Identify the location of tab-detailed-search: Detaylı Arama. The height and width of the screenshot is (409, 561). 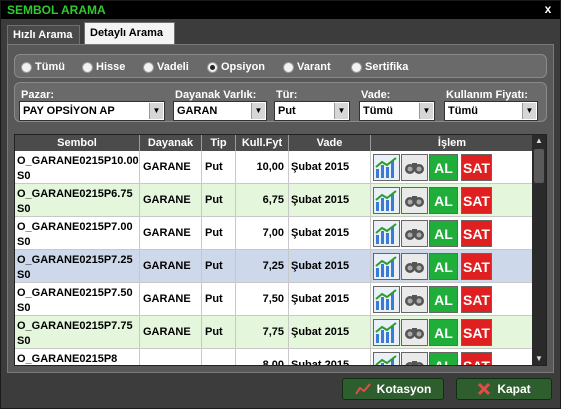
(129, 33).